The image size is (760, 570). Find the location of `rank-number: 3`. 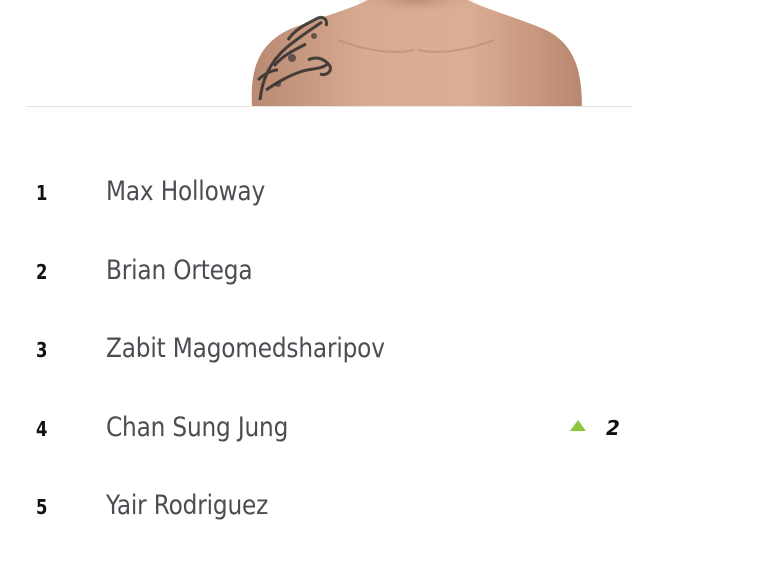

rank-number: 3 is located at coordinates (42, 350).